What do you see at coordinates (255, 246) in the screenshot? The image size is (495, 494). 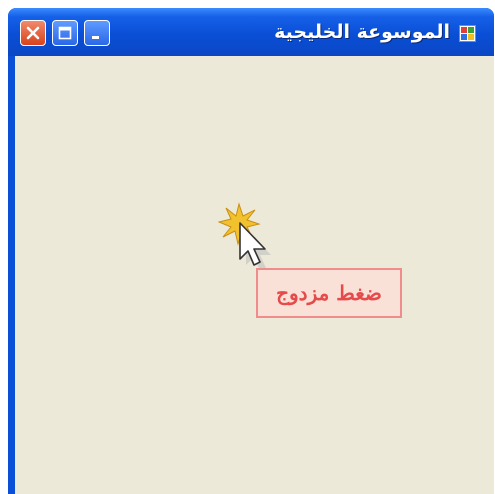 I see `arrow-cursor-icon` at bounding box center [255, 246].